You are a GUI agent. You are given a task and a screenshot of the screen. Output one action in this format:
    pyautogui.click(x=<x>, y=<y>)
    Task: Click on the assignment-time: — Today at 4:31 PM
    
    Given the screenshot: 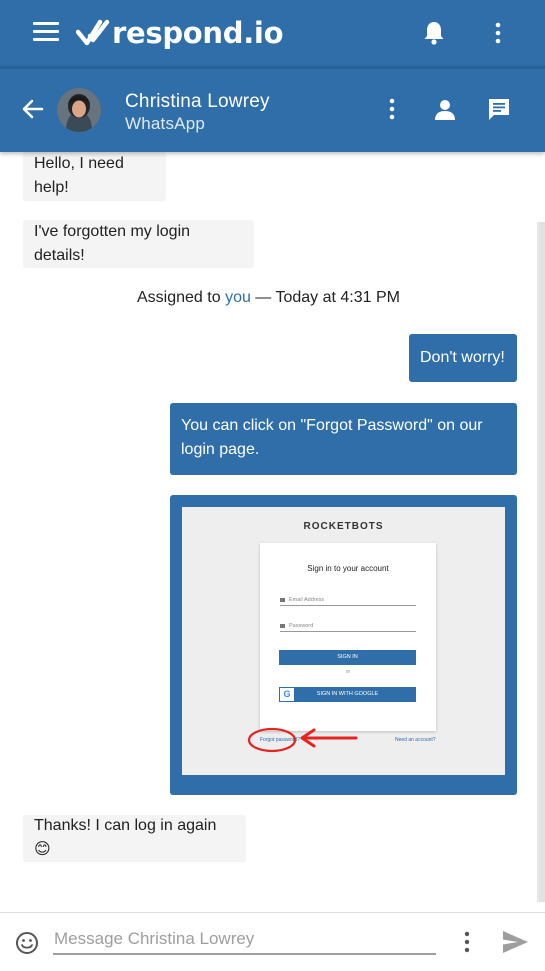 What is the action you would take?
    pyautogui.click(x=325, y=297)
    